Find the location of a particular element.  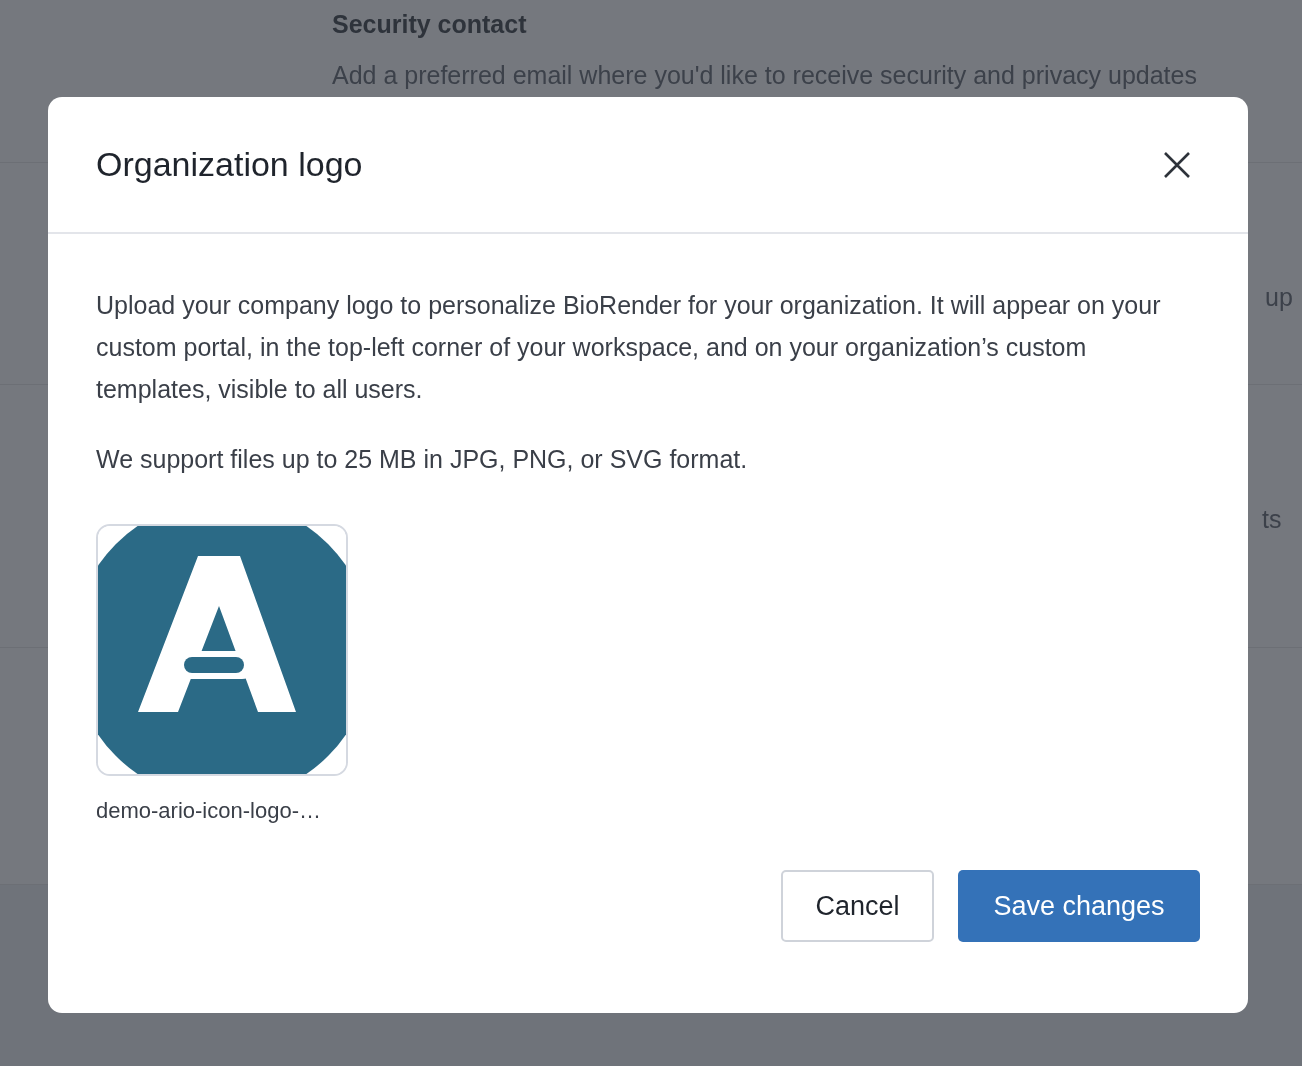

background-text: ts is located at coordinates (1272, 519).